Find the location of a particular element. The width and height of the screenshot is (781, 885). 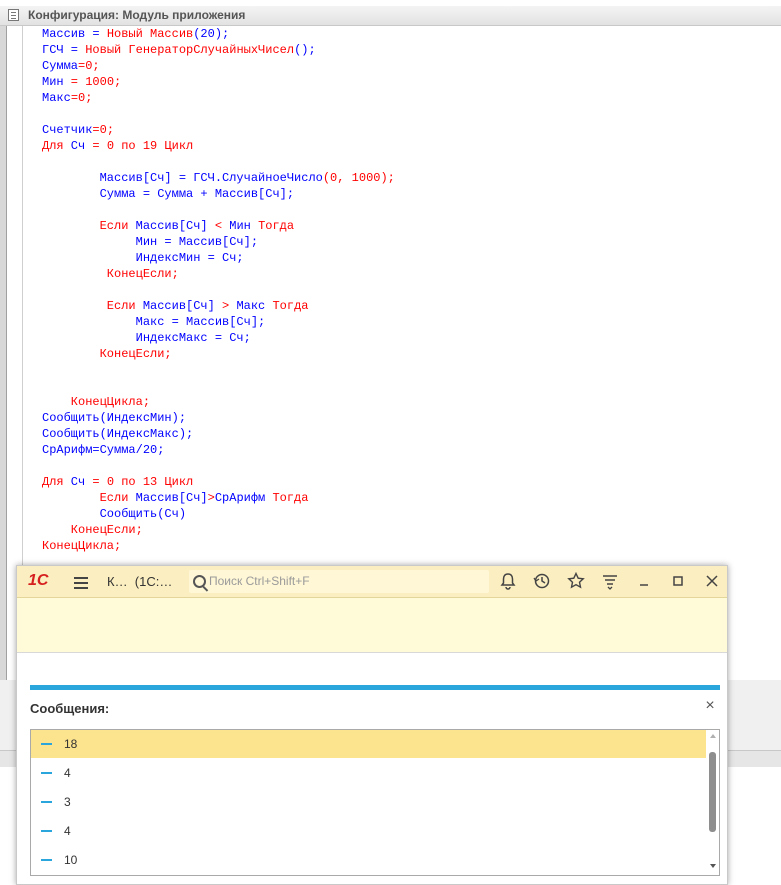

code-line: Если Массив[Сч] < Мин Тогда is located at coordinates (218, 226).